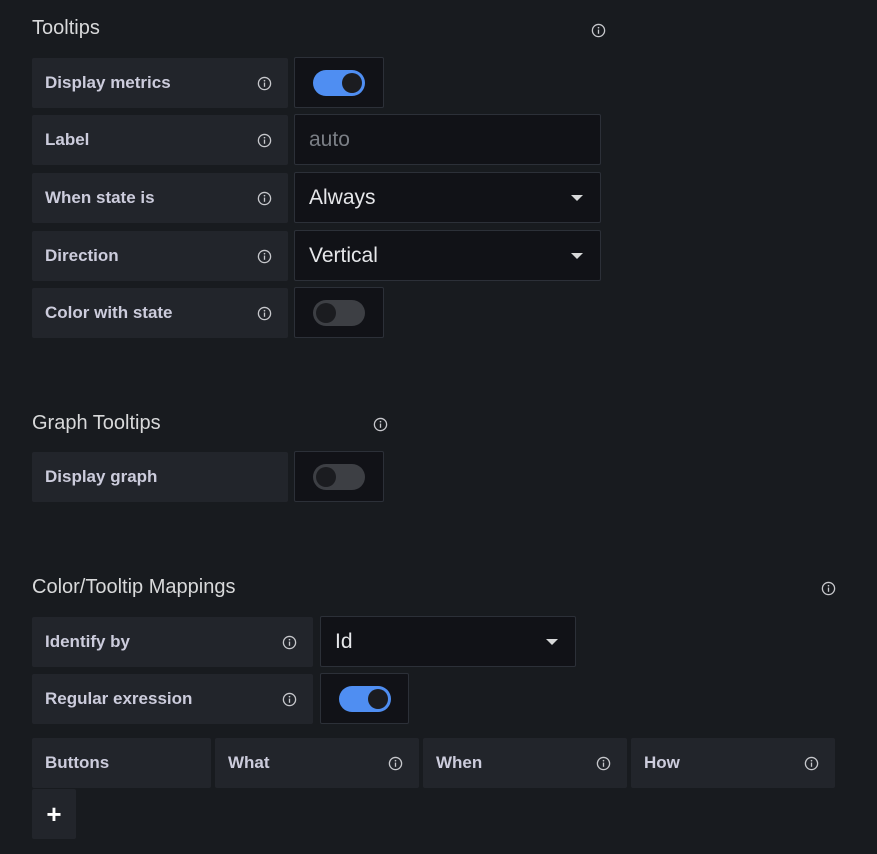 This screenshot has height=854, width=877. I want to click on plus-icon: +, so click(54, 814).